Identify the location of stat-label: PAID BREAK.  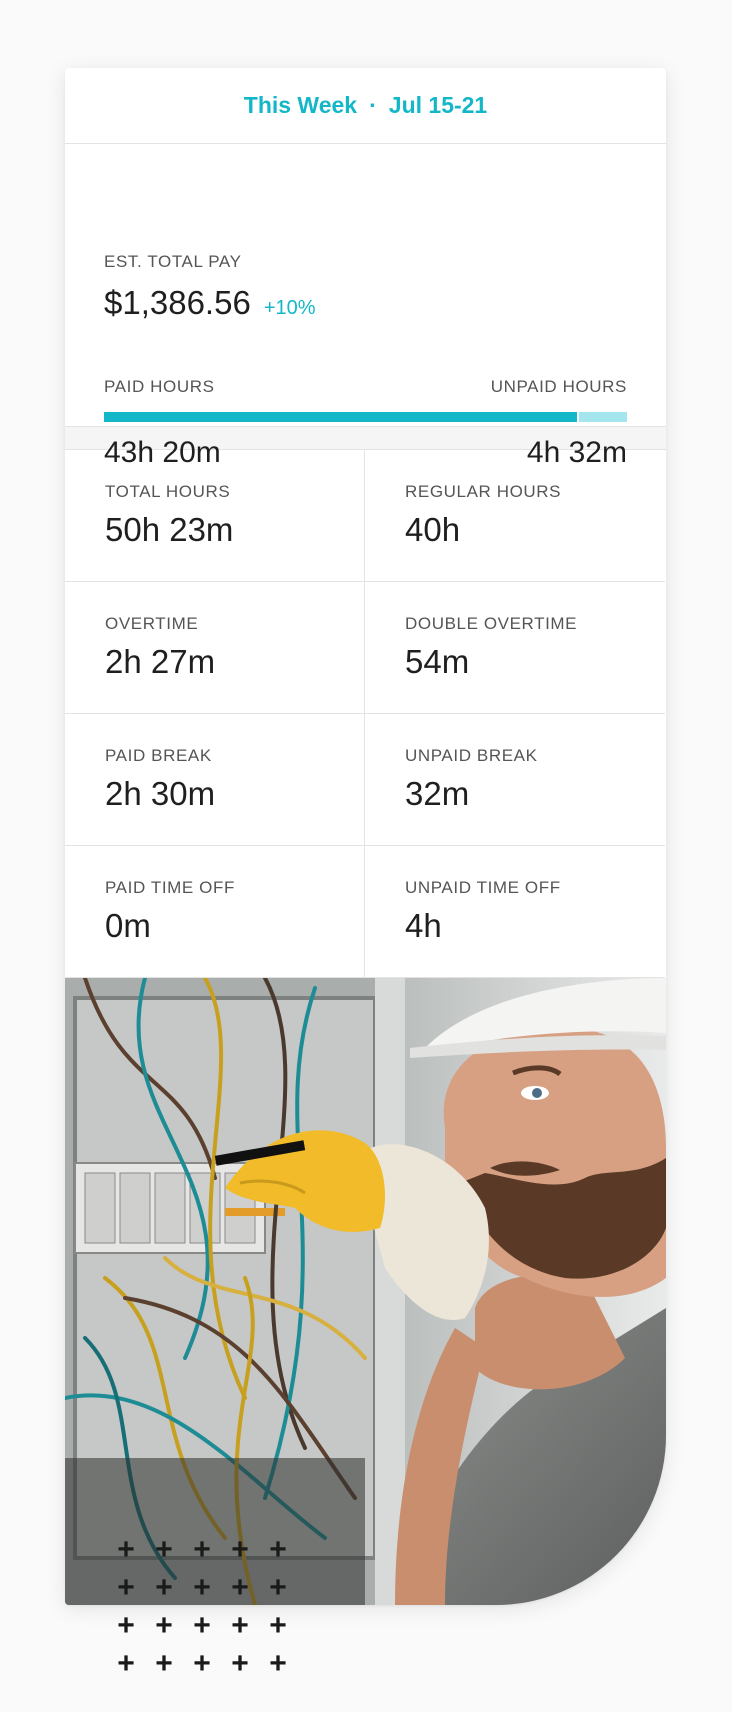
(158, 755).